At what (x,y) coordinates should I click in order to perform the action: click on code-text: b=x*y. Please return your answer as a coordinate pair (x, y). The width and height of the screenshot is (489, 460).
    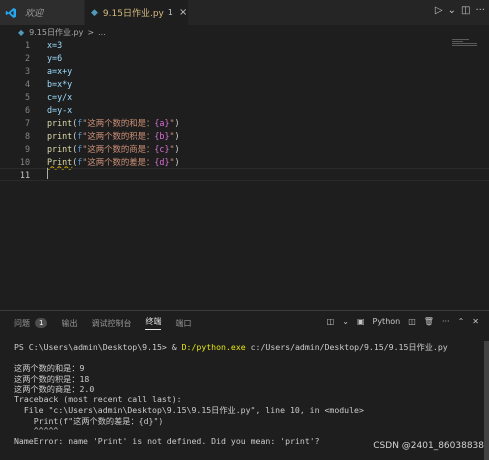
    Looking at the image, I should click on (59, 84).